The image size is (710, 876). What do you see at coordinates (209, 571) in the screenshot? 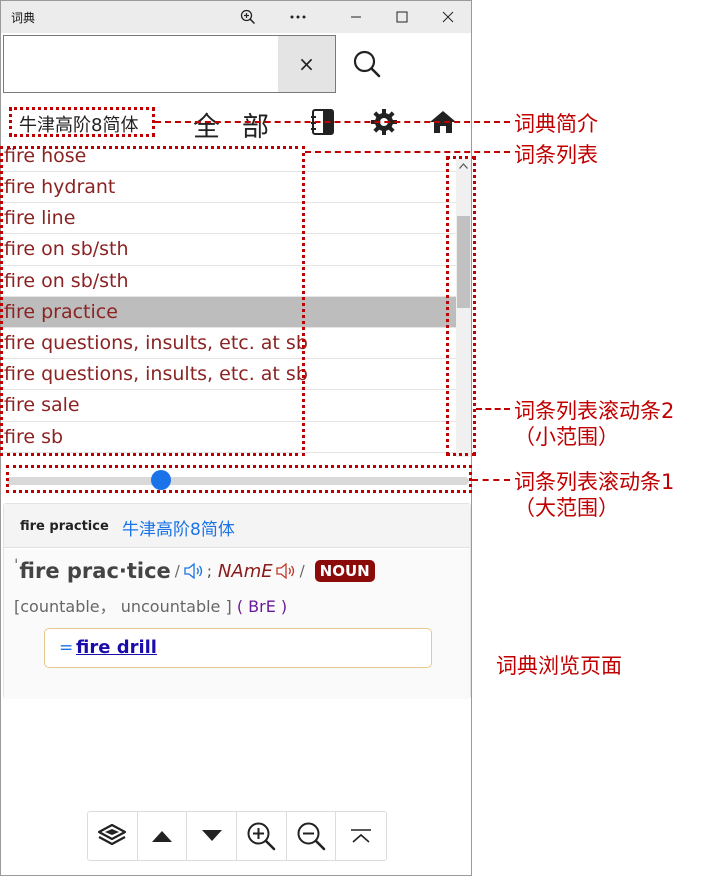
I see `semicolon: ;` at bounding box center [209, 571].